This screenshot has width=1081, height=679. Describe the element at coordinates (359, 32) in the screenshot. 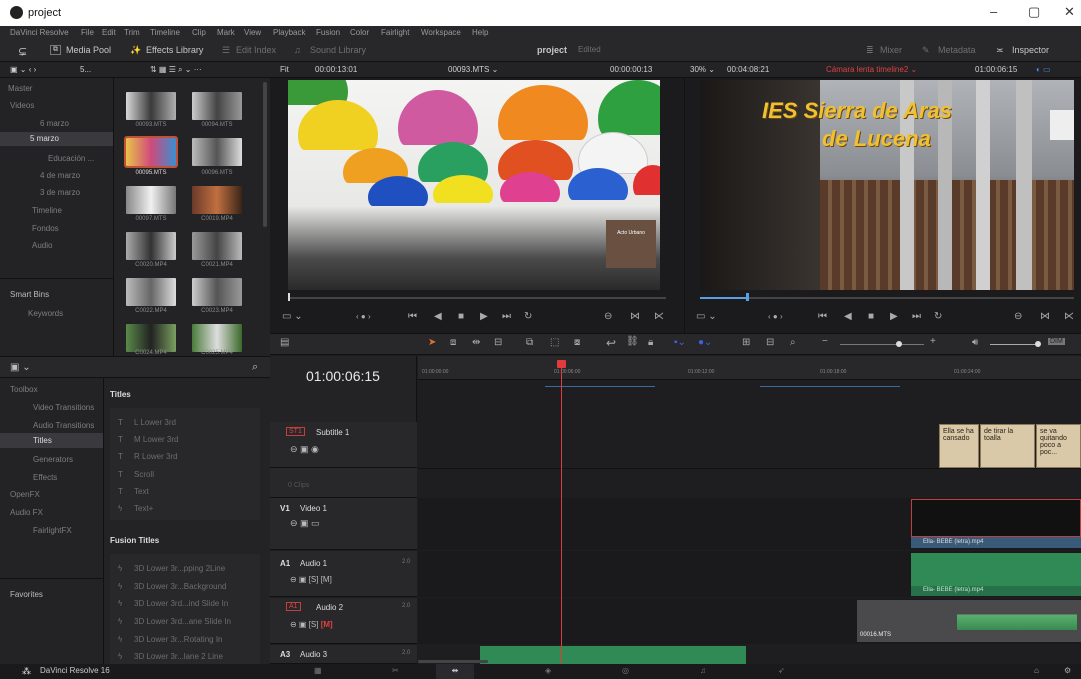

I see `menu-color: Color` at that location.